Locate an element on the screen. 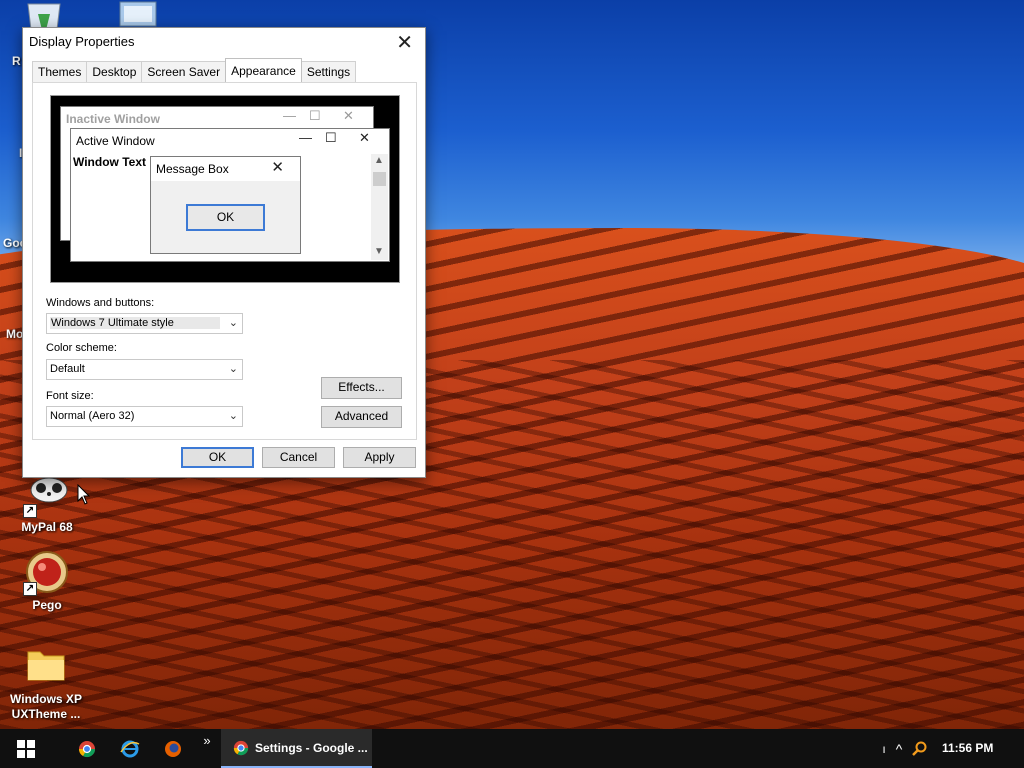 The width and height of the screenshot is (1024, 768). folder-icon is located at coordinates (46, 666).